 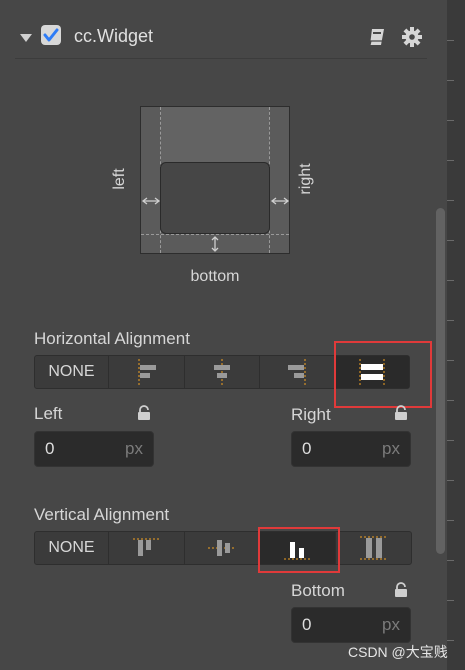 What do you see at coordinates (440, 381) in the screenshot?
I see `vertical-scrollbar` at bounding box center [440, 381].